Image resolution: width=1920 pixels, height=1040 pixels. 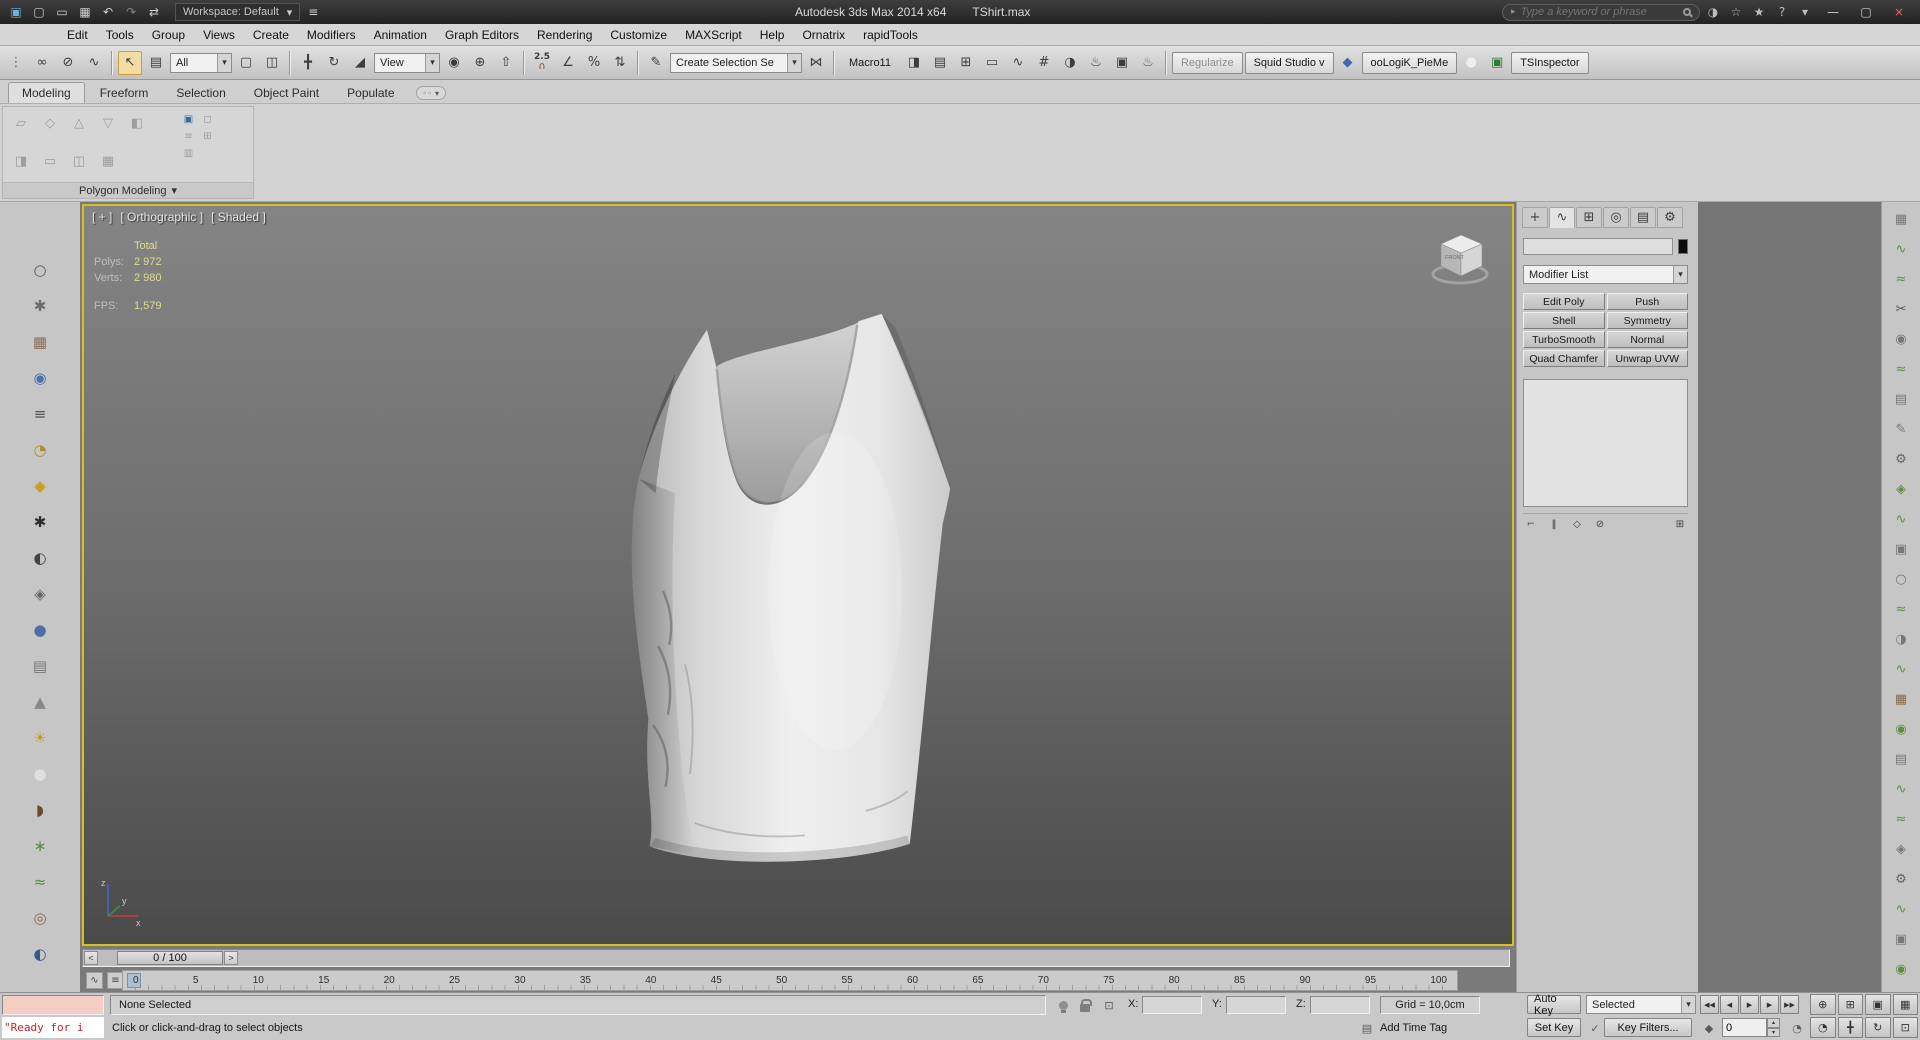 What do you see at coordinates (1736, 12) in the screenshot?
I see `communication-center-icon: ☆` at bounding box center [1736, 12].